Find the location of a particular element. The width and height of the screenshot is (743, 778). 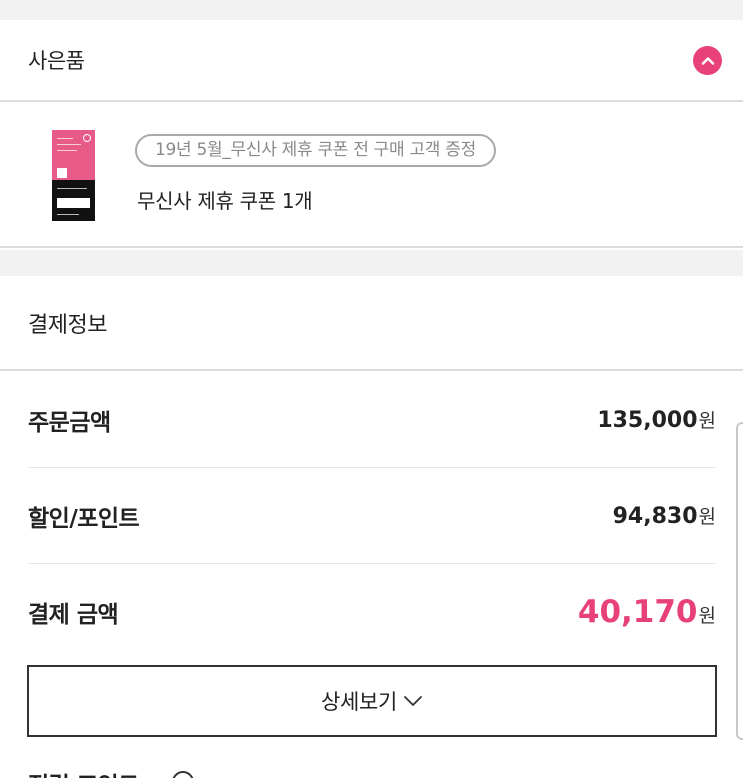

collapse-button is located at coordinates (707, 60).